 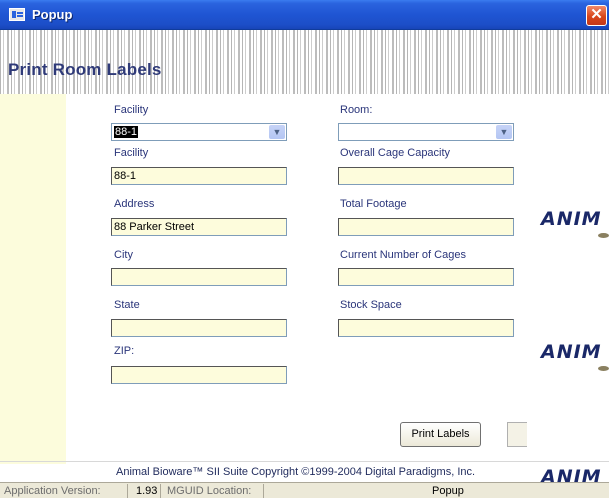 I want to click on title-bar: Popup ✕, so click(x=304, y=15).